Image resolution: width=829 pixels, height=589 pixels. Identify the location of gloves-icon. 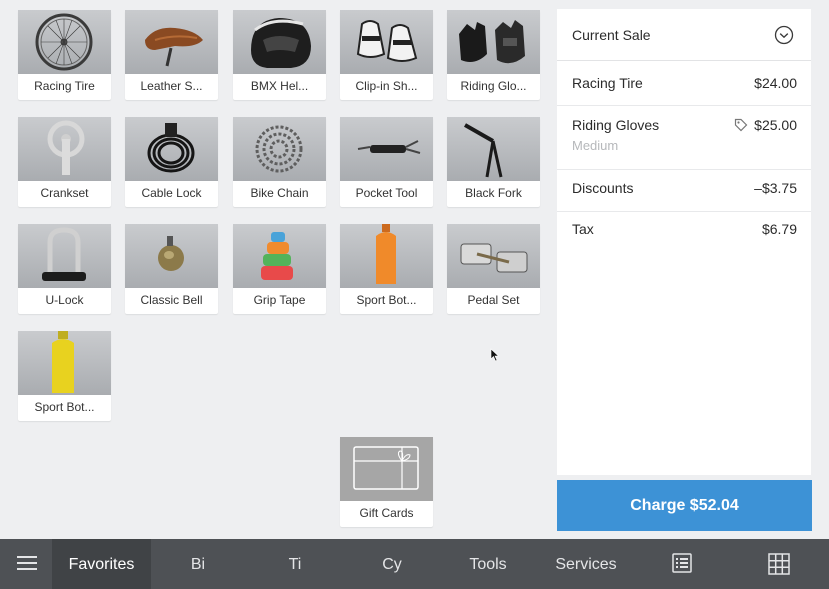
(493, 42).